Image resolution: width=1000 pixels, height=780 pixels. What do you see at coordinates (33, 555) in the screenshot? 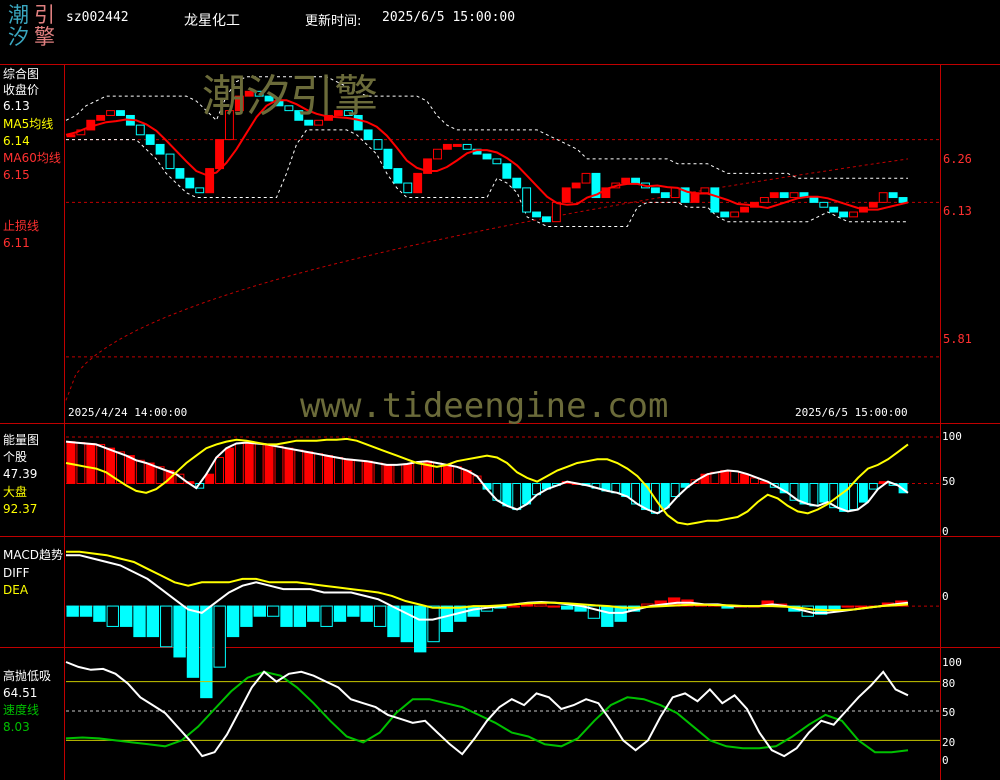
I see `macd-title: MACD趋势` at bounding box center [33, 555].